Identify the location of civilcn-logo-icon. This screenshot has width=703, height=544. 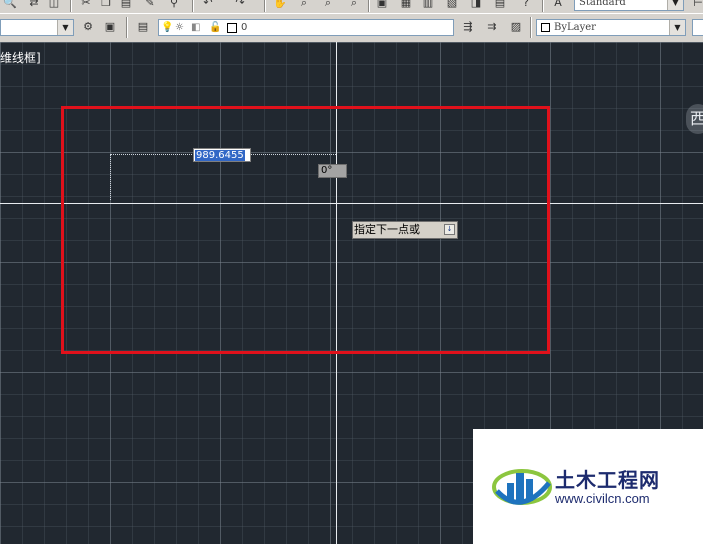
(522, 487).